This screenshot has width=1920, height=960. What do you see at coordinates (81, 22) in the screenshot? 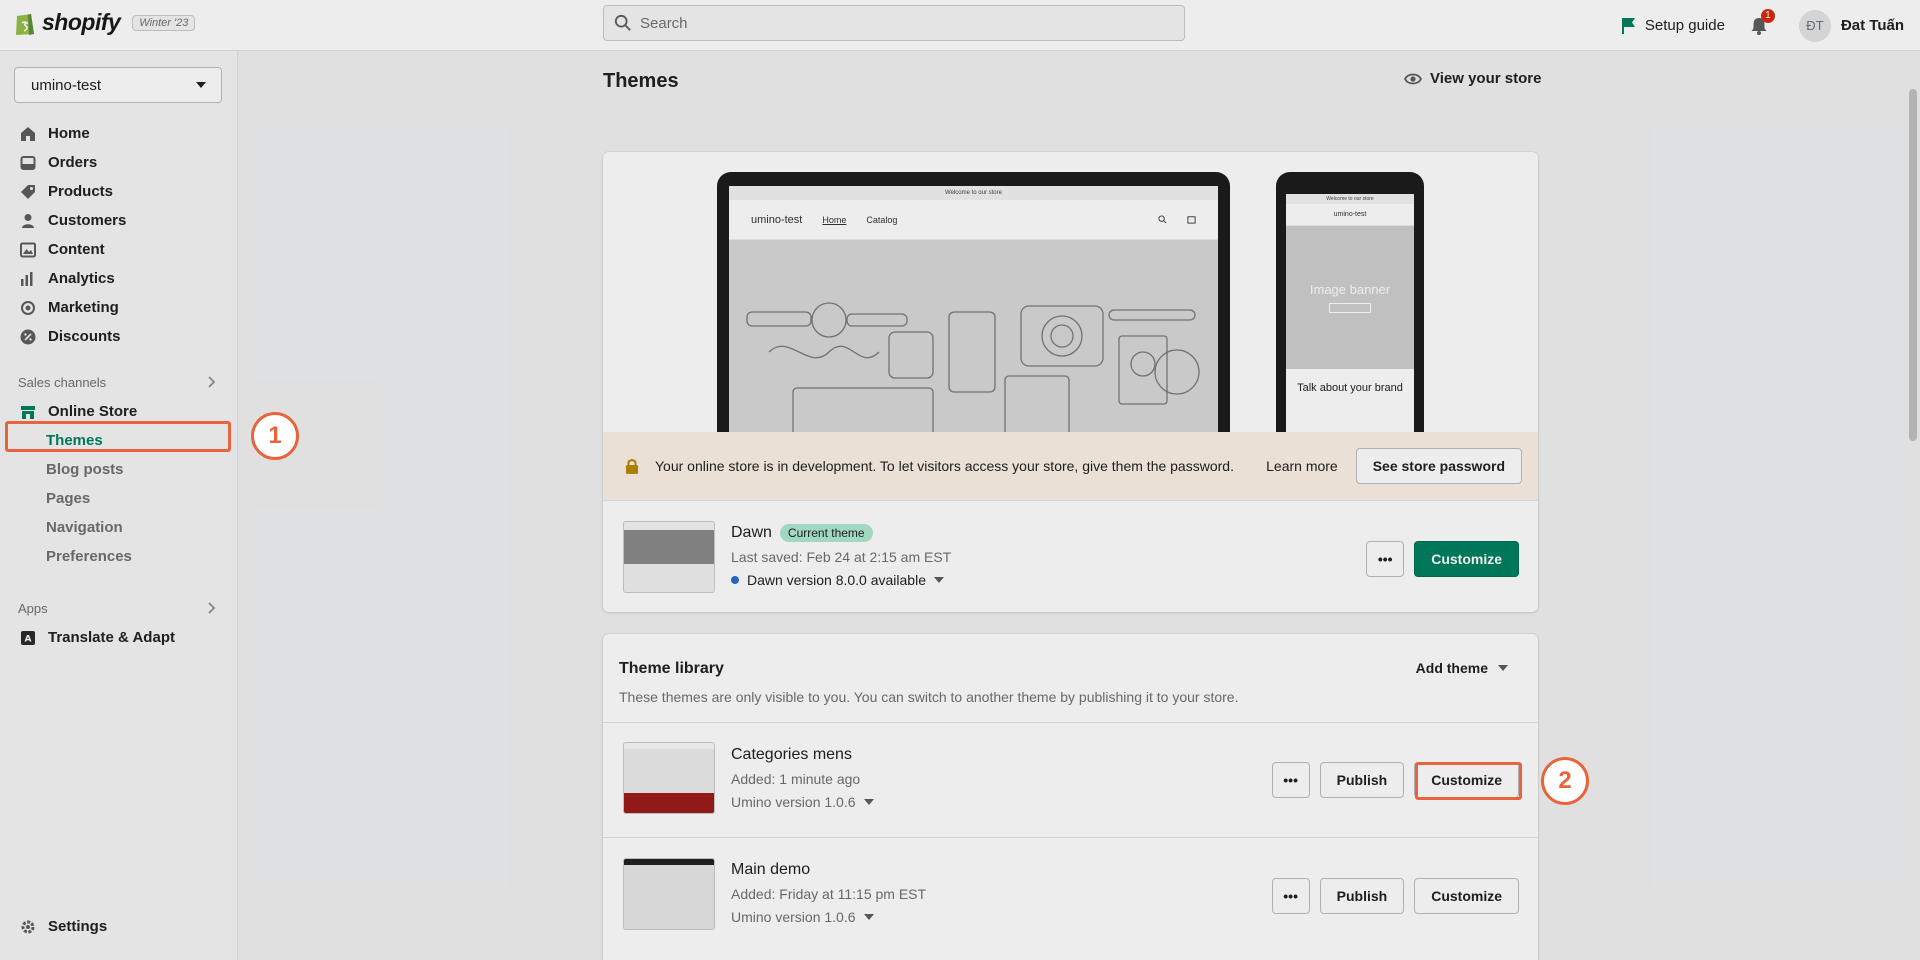
I see `brand-name: shopify` at bounding box center [81, 22].